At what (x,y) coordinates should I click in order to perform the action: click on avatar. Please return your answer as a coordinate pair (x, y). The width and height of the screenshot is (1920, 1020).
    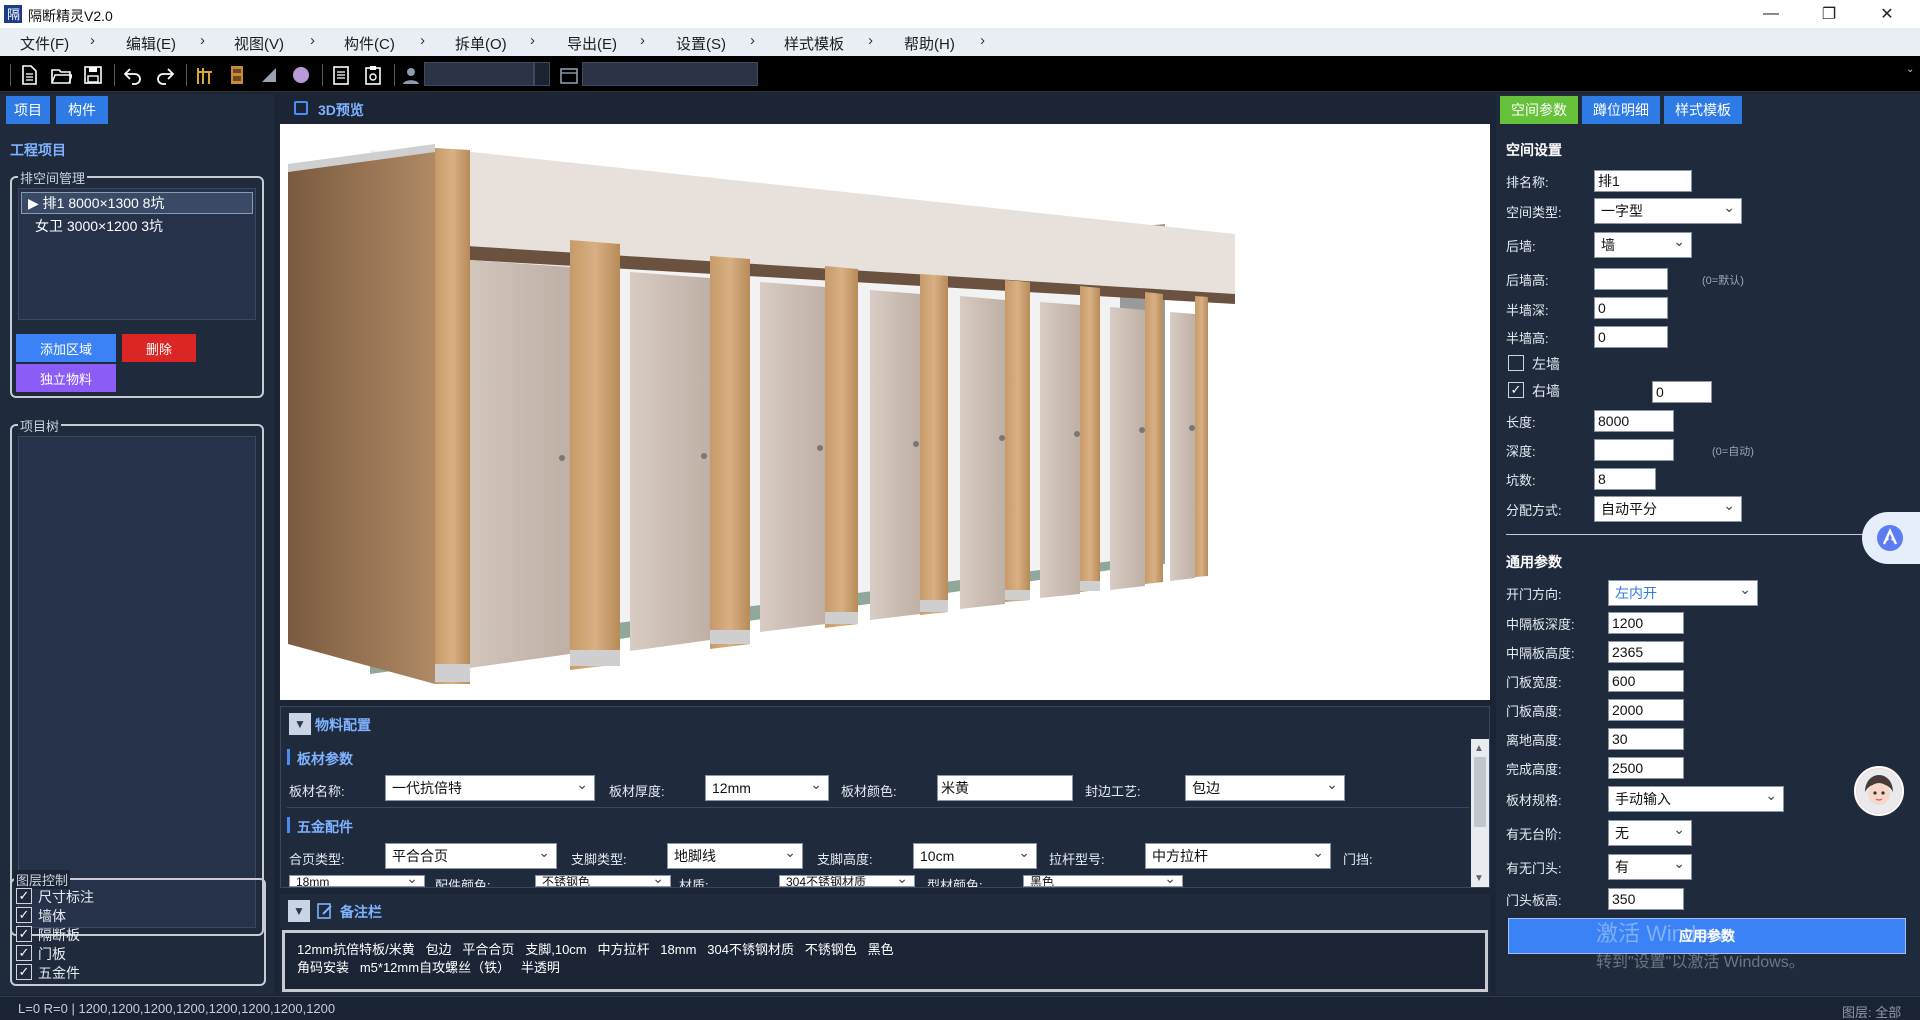
    Looking at the image, I should click on (1879, 791).